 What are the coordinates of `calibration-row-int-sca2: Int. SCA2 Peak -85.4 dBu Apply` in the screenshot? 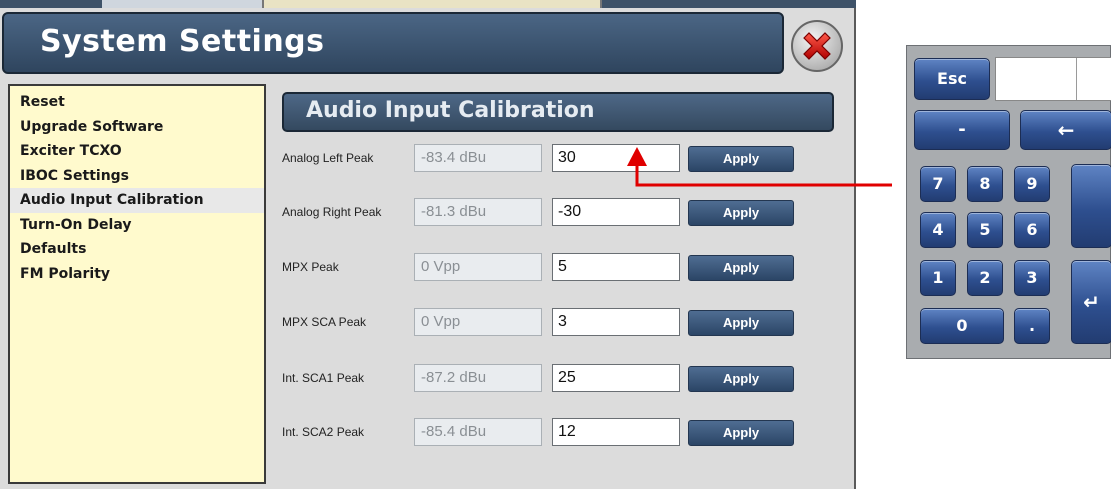 It's located at (562, 433).